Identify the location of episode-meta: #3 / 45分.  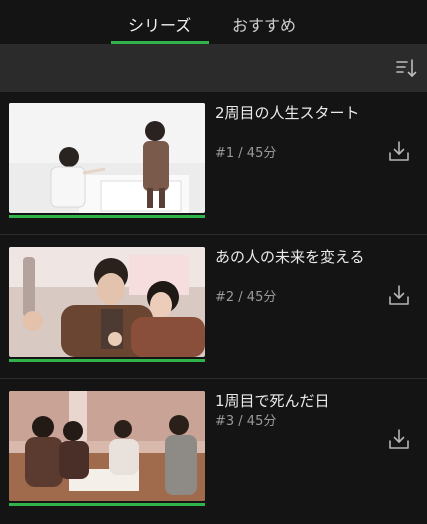
(246, 421).